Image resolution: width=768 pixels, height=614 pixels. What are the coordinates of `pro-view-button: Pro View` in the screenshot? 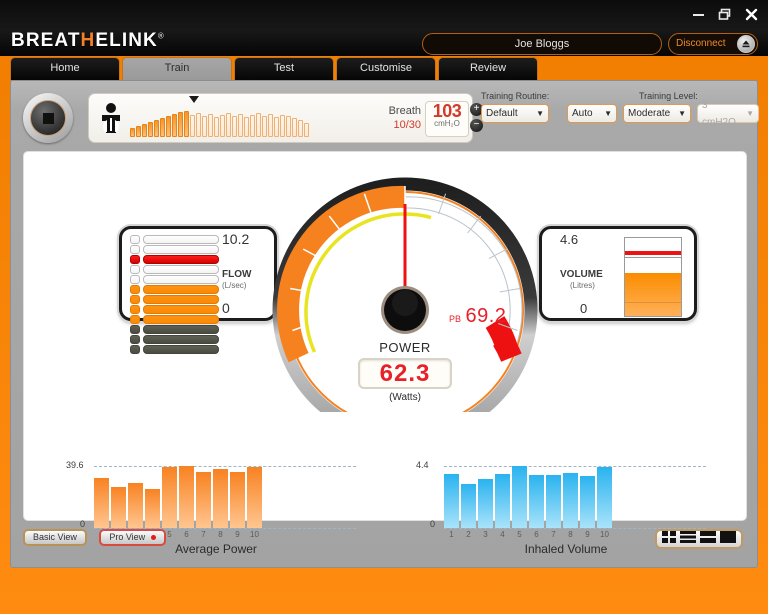 It's located at (133, 537).